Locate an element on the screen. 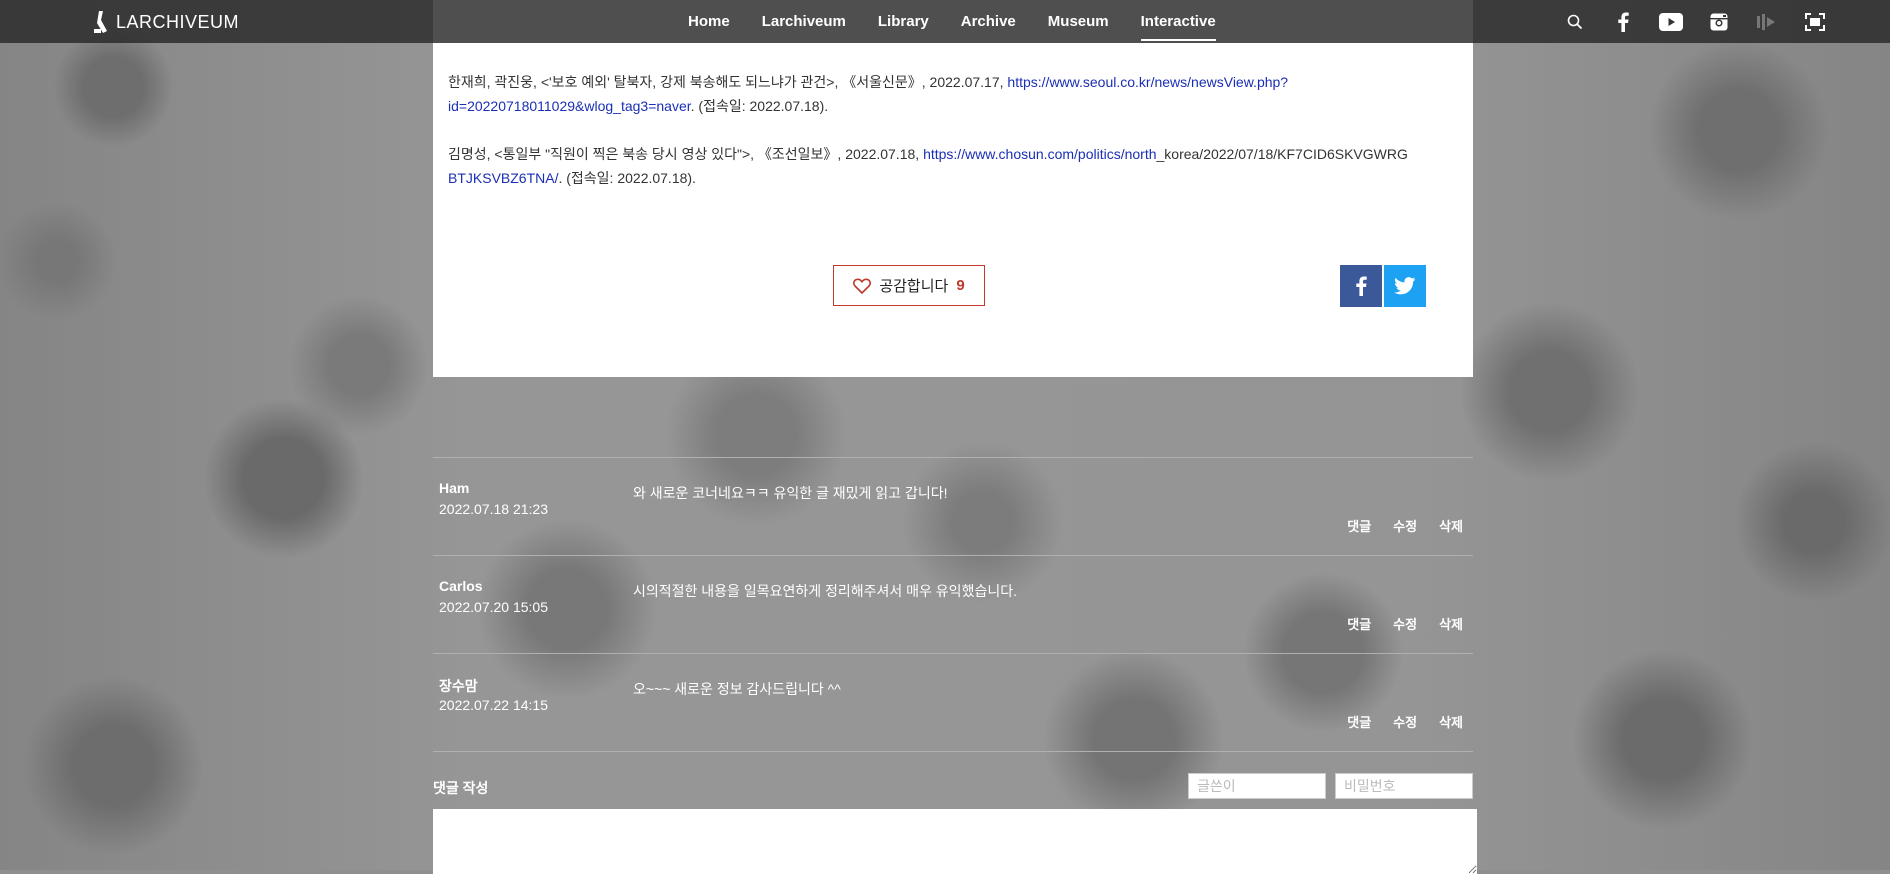 The width and height of the screenshot is (1890, 874). share-twitter-button is located at coordinates (1405, 286).